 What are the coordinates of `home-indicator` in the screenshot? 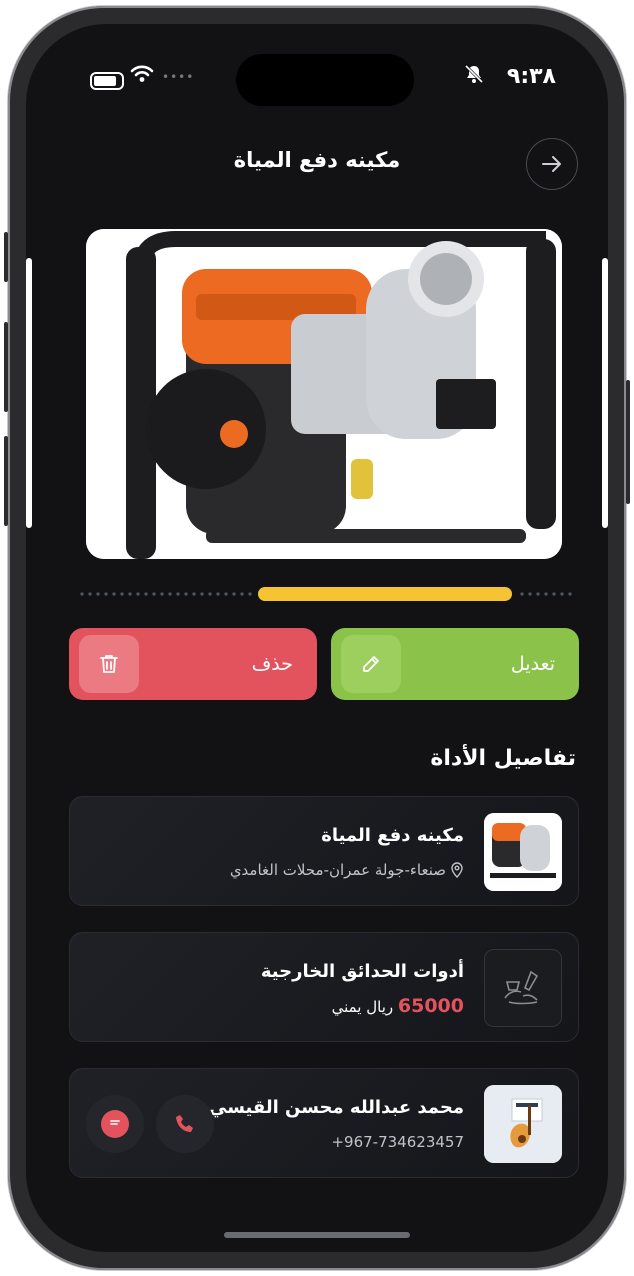 It's located at (317, 1235).